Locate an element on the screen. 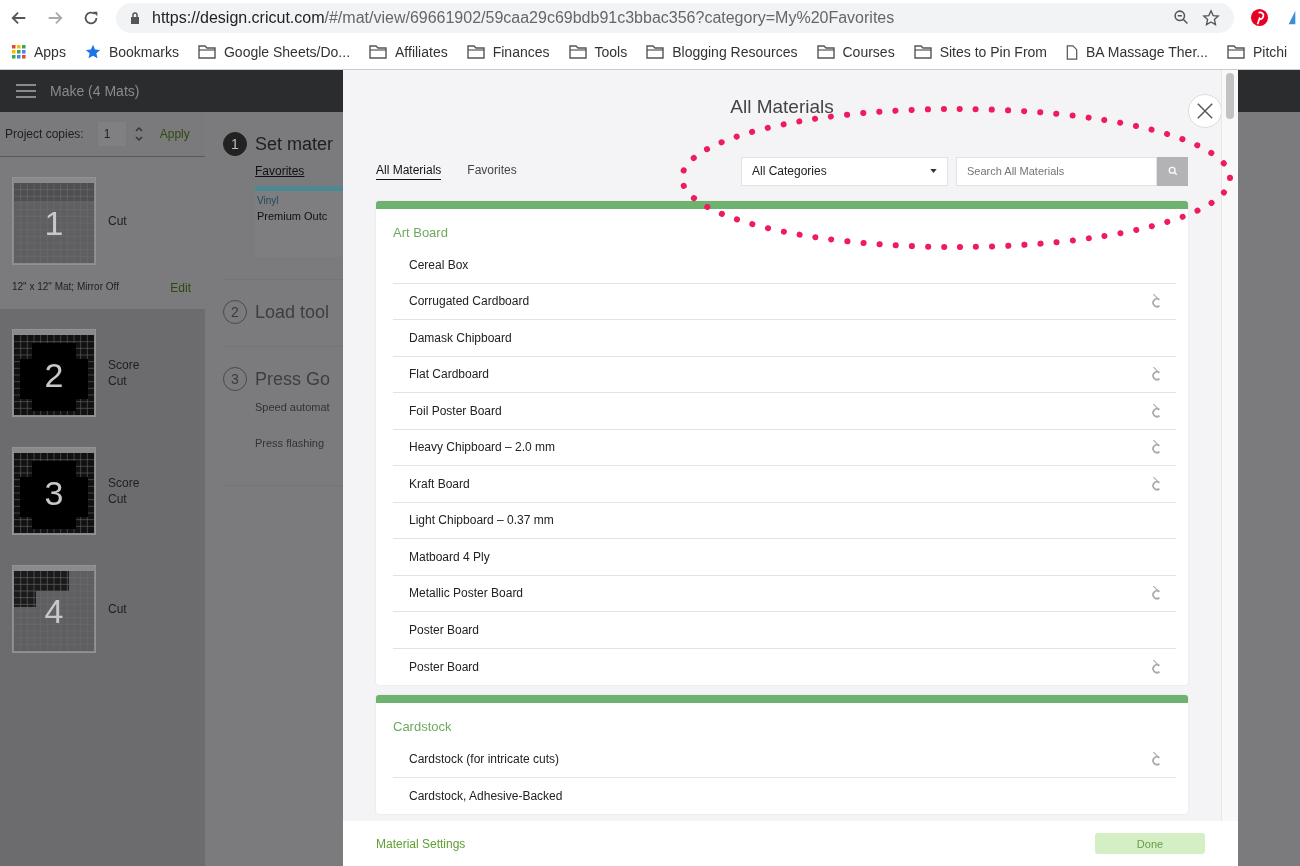 This screenshot has height=866, width=1300. step-note: Press flashing is located at coordinates (290, 443).